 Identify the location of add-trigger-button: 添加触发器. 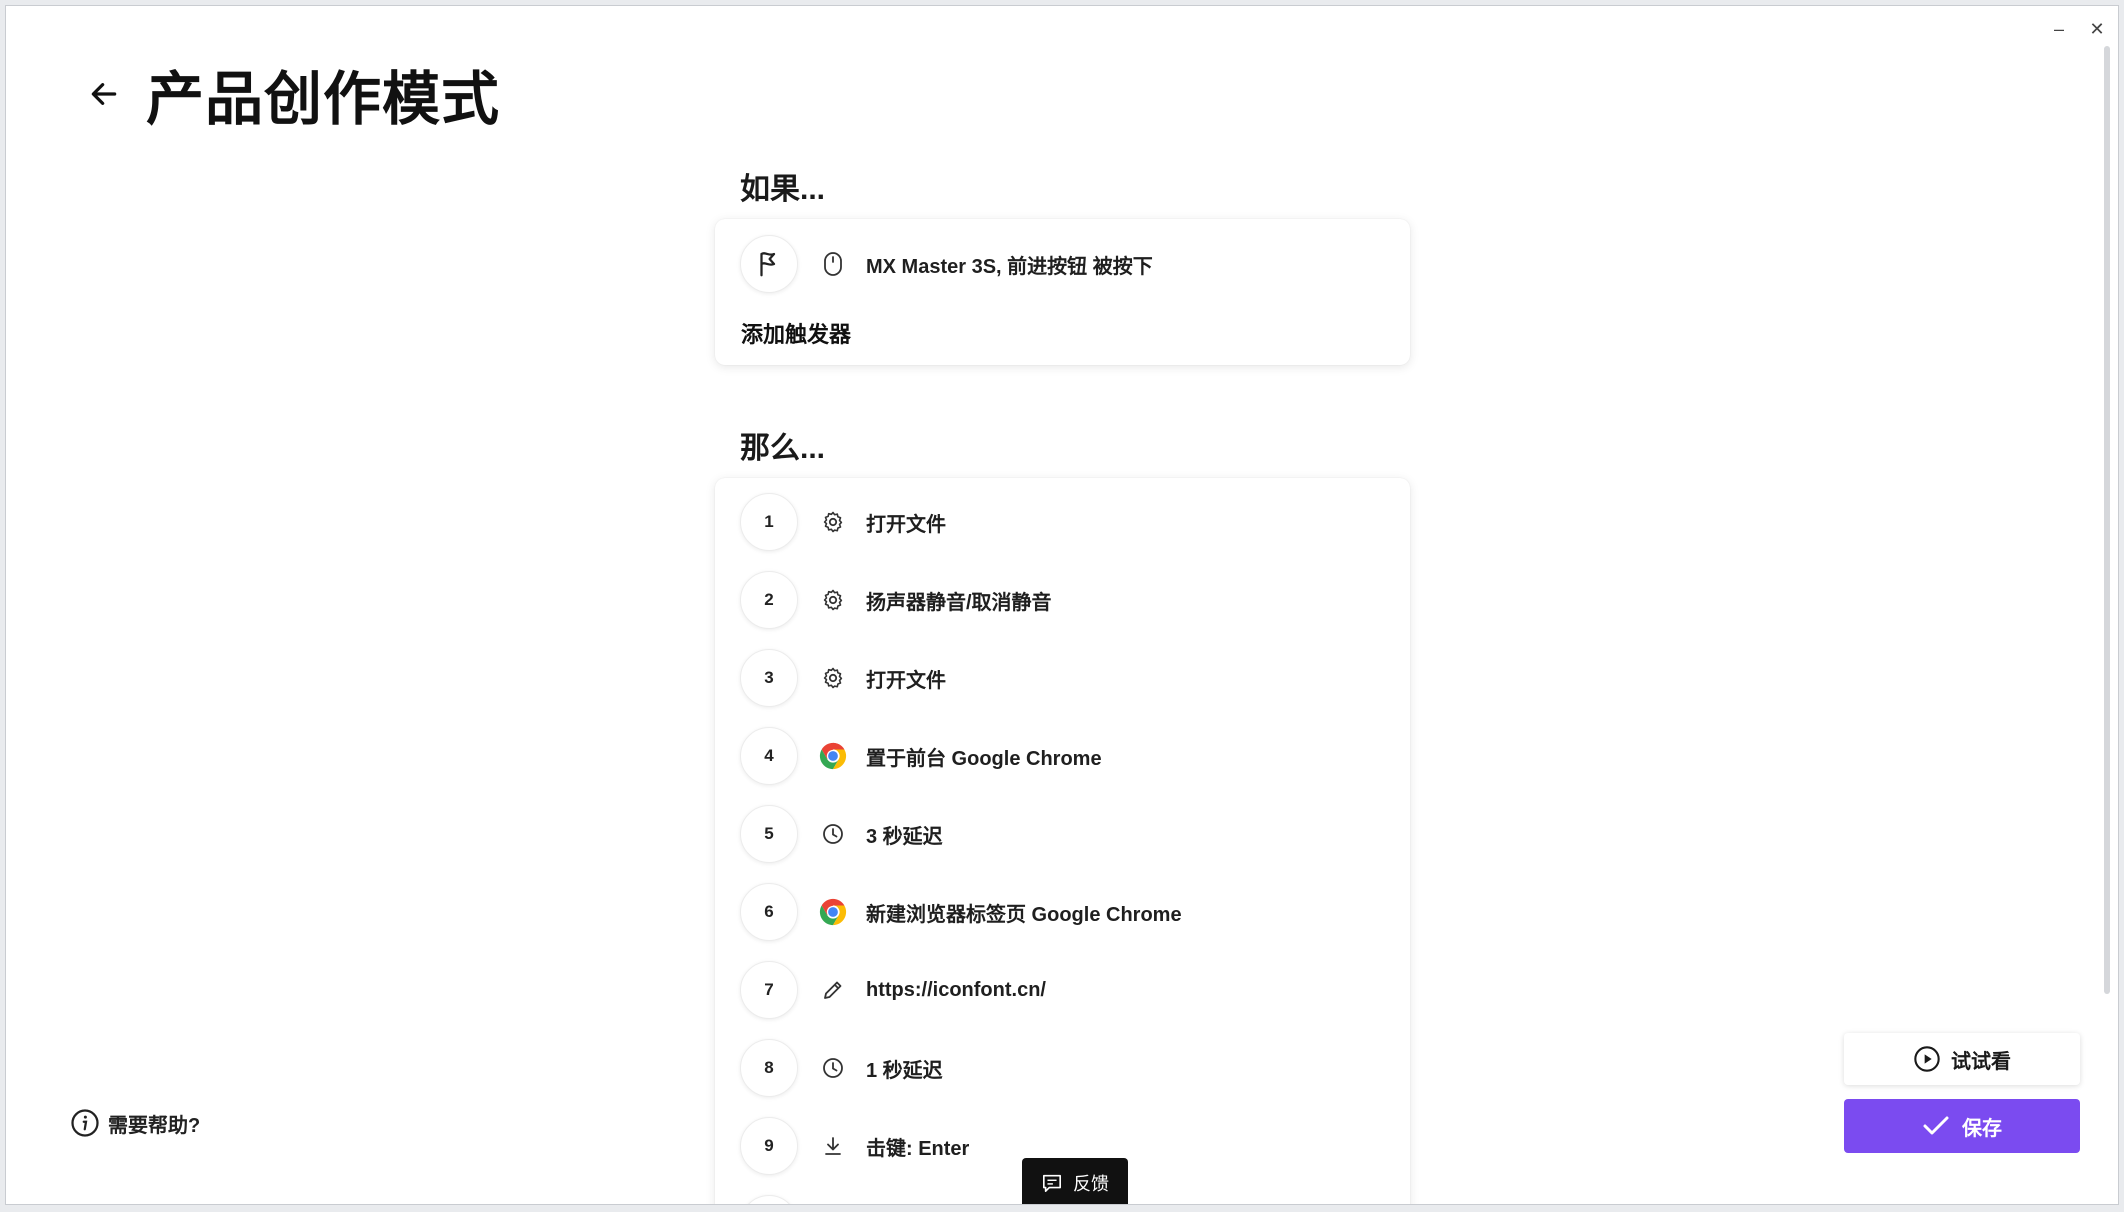
(796, 333).